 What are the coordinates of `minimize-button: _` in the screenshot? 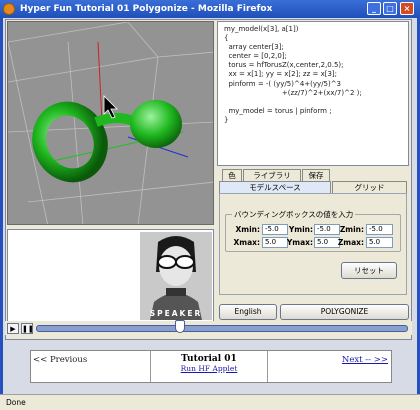 It's located at (374, 8).